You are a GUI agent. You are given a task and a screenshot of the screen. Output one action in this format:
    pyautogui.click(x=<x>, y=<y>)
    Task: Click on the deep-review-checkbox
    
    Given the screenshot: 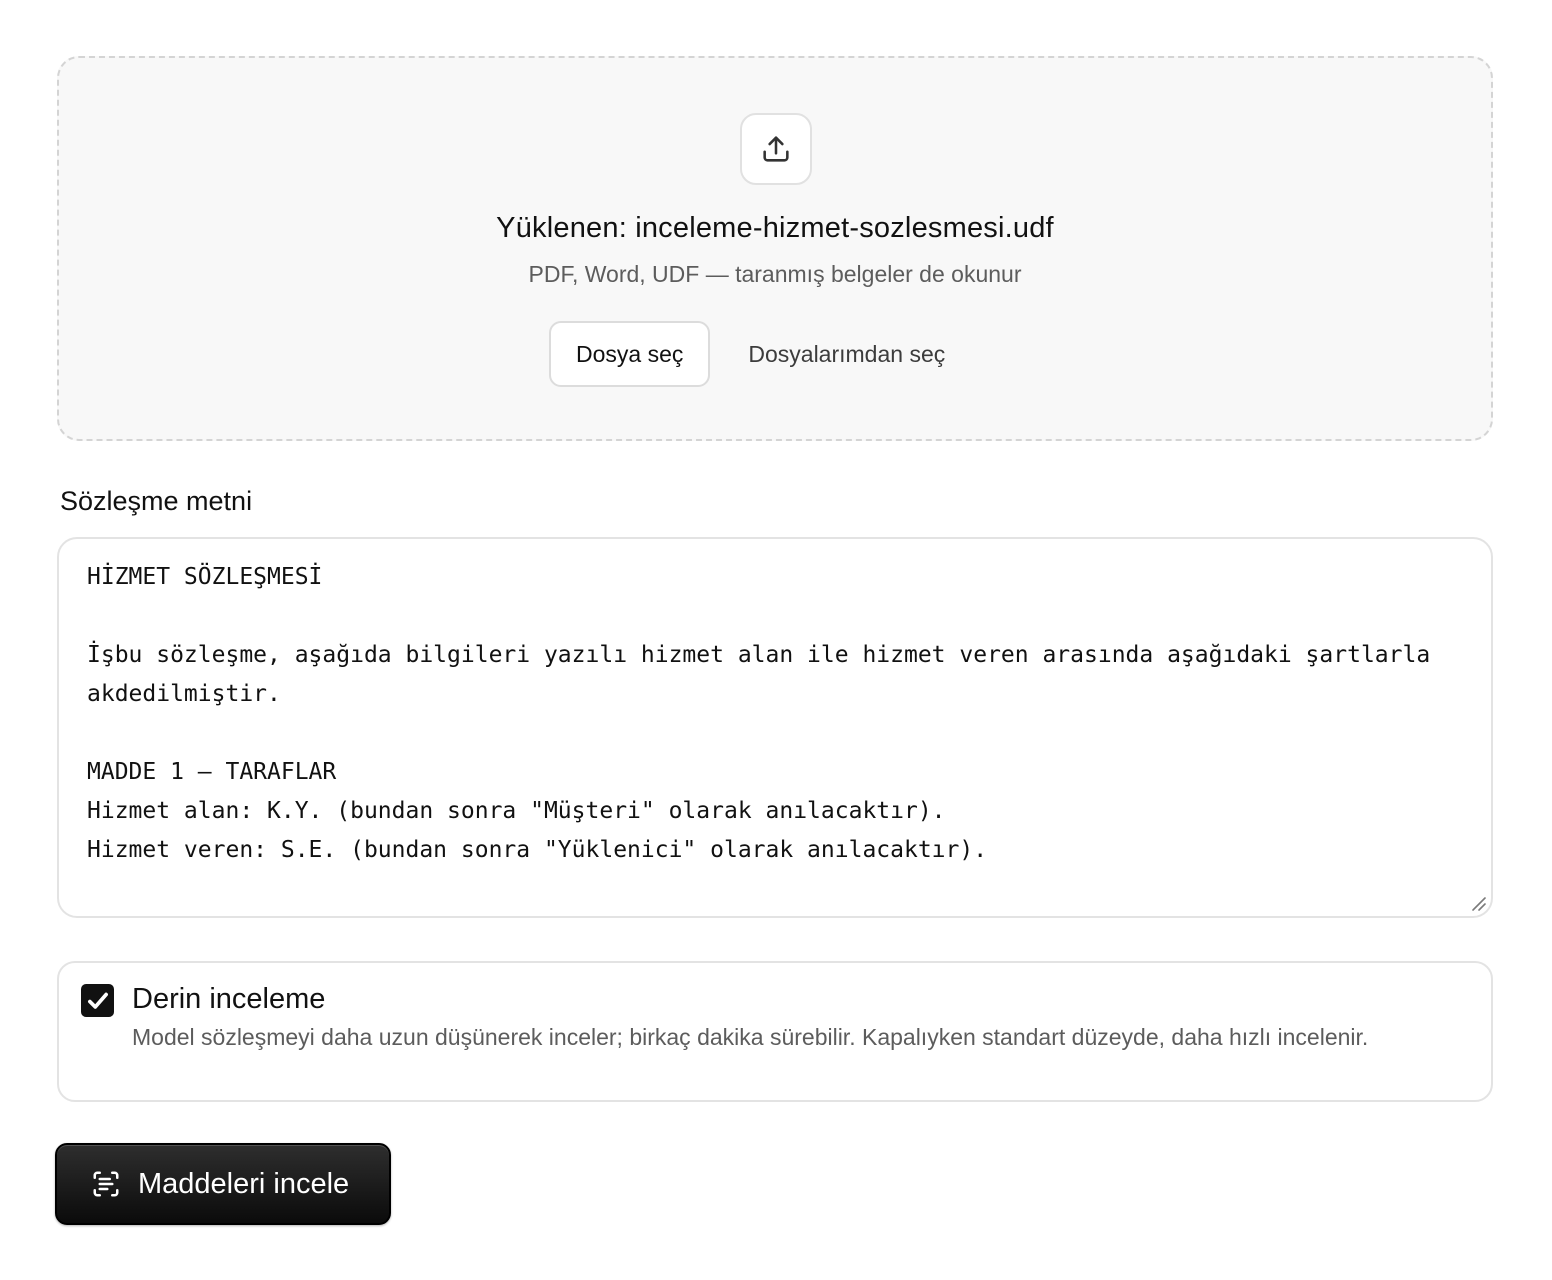 What is the action you would take?
    pyautogui.click(x=97, y=1000)
    